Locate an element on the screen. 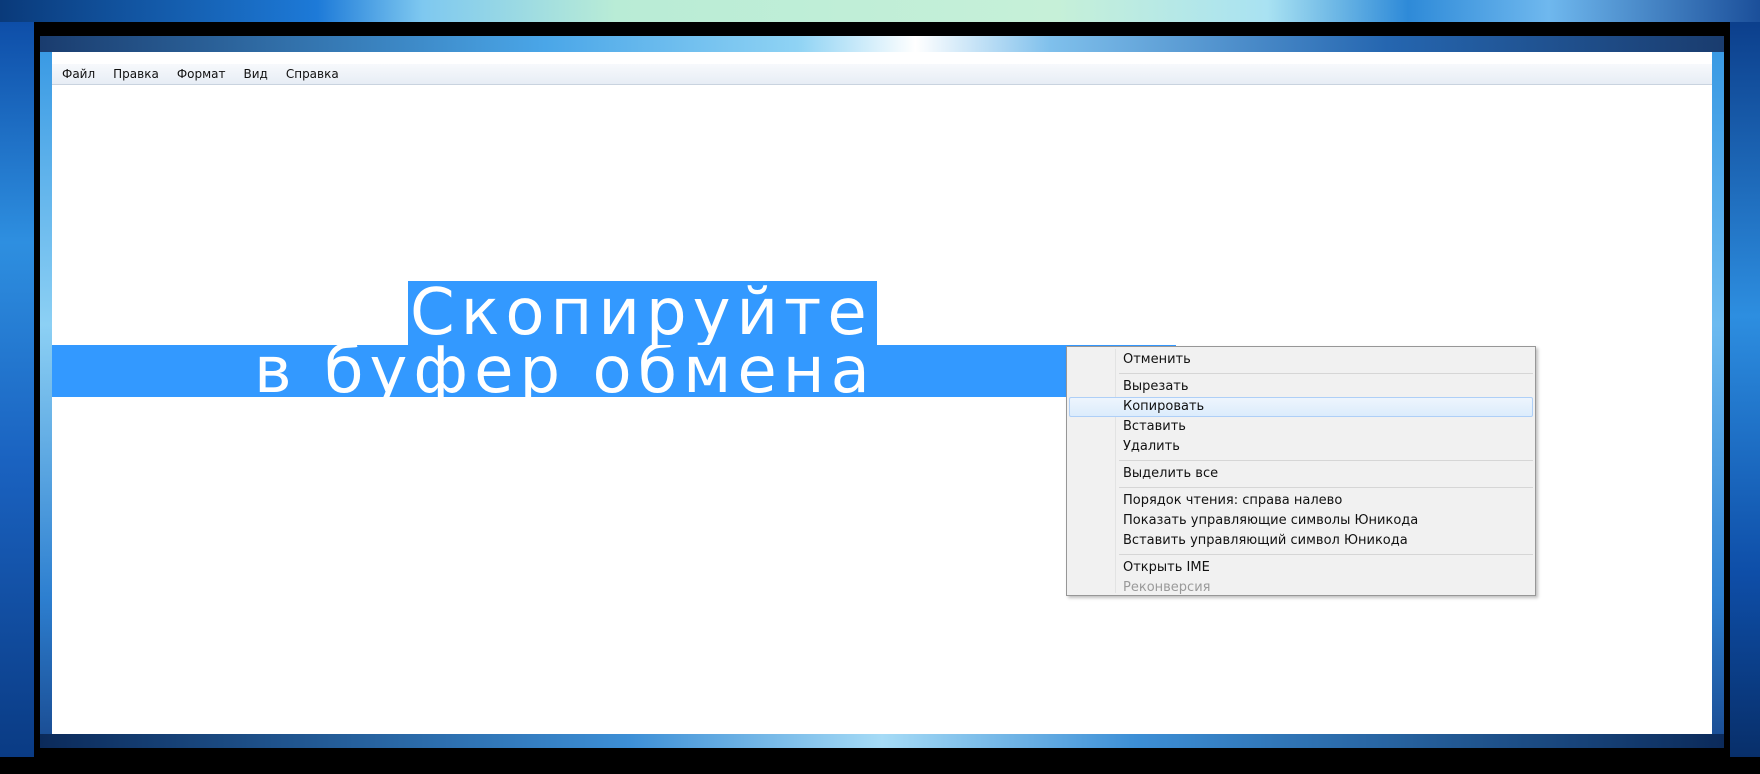 The height and width of the screenshot is (774, 1760). context-menu-copy: Копировать is located at coordinates (1301, 407).